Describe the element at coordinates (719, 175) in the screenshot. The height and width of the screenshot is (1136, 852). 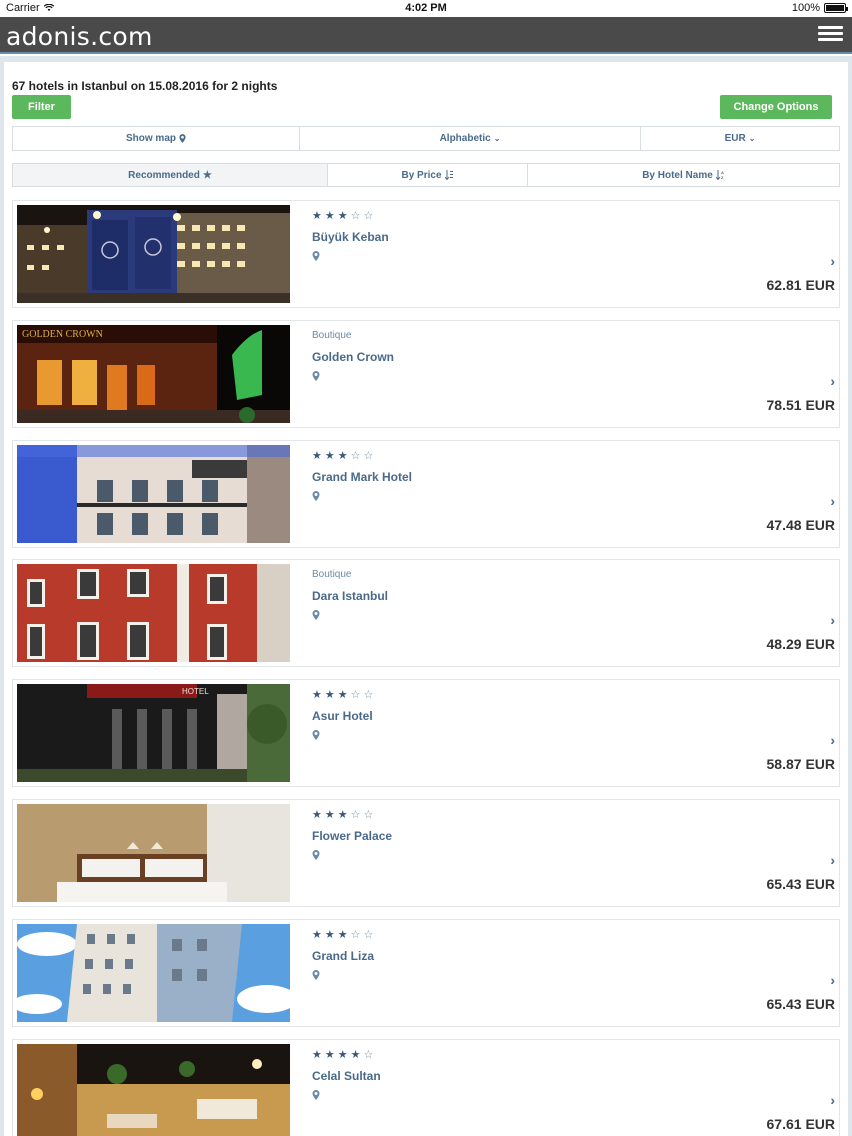
I see `sort-alpha-icon: AZ` at that location.